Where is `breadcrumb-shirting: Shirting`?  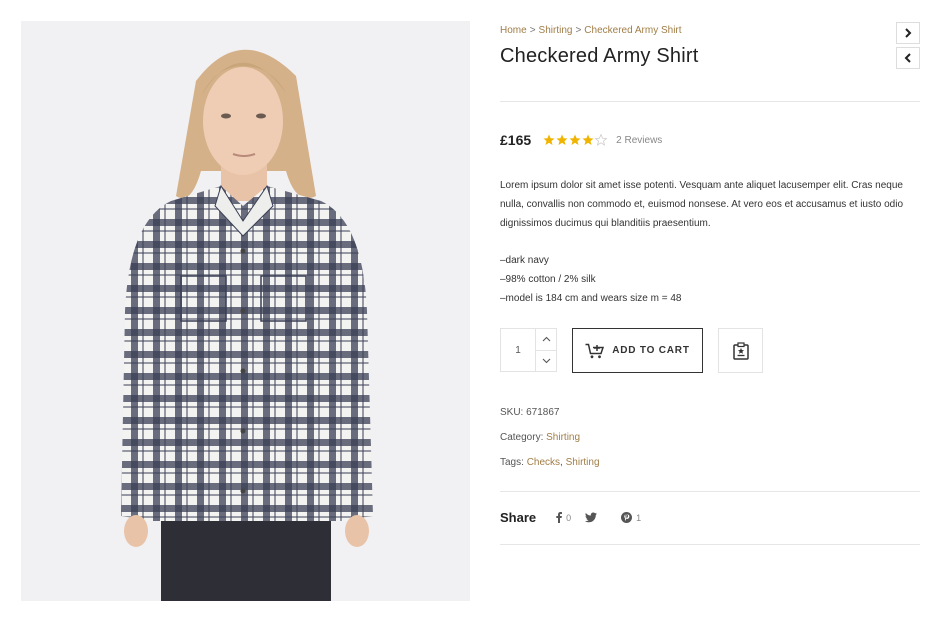 breadcrumb-shirting: Shirting is located at coordinates (556, 30).